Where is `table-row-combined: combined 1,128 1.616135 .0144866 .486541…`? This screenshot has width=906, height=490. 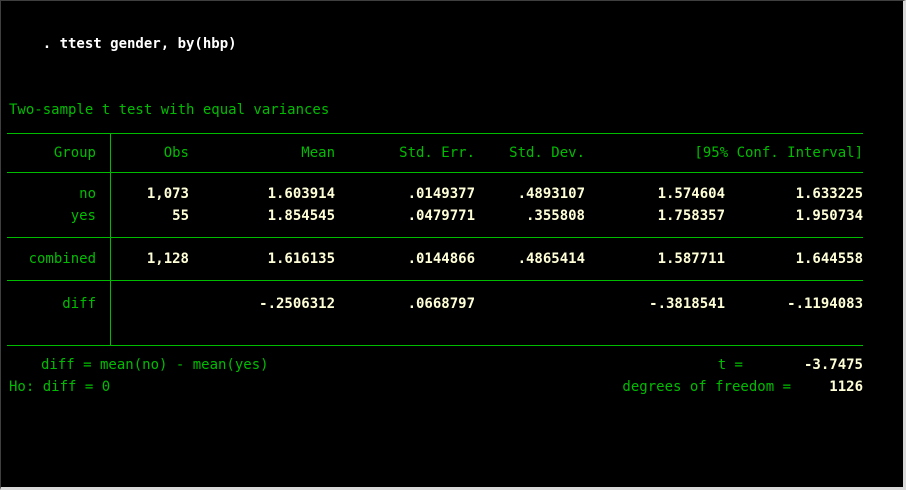
table-row-combined: combined 1,128 1.616135 .0144866 .486541… is located at coordinates (435, 259).